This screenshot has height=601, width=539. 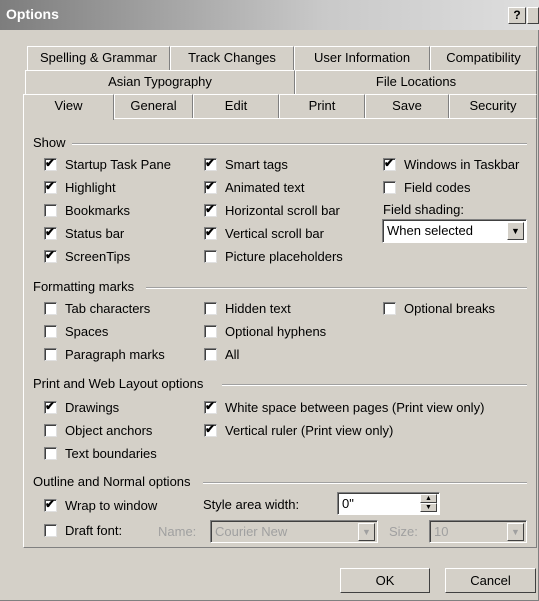 I want to click on spin-down-icon: ▼, so click(x=428, y=507).